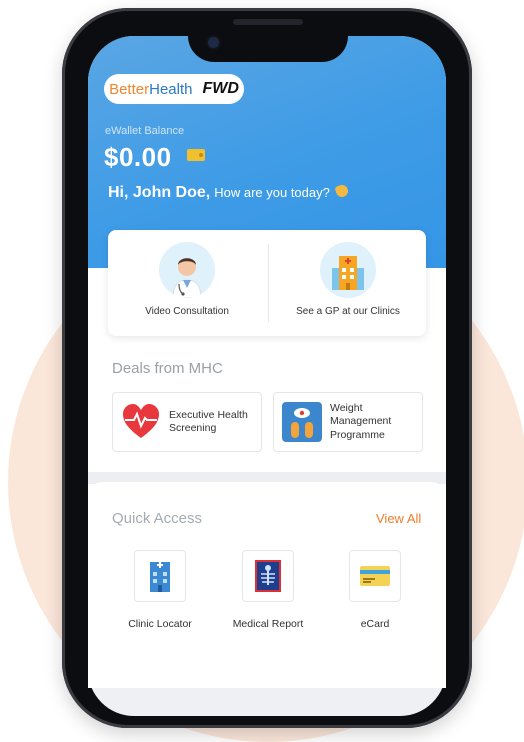 The height and width of the screenshot is (742, 524). Describe the element at coordinates (187, 270) in the screenshot. I see `doctor-icon` at that location.